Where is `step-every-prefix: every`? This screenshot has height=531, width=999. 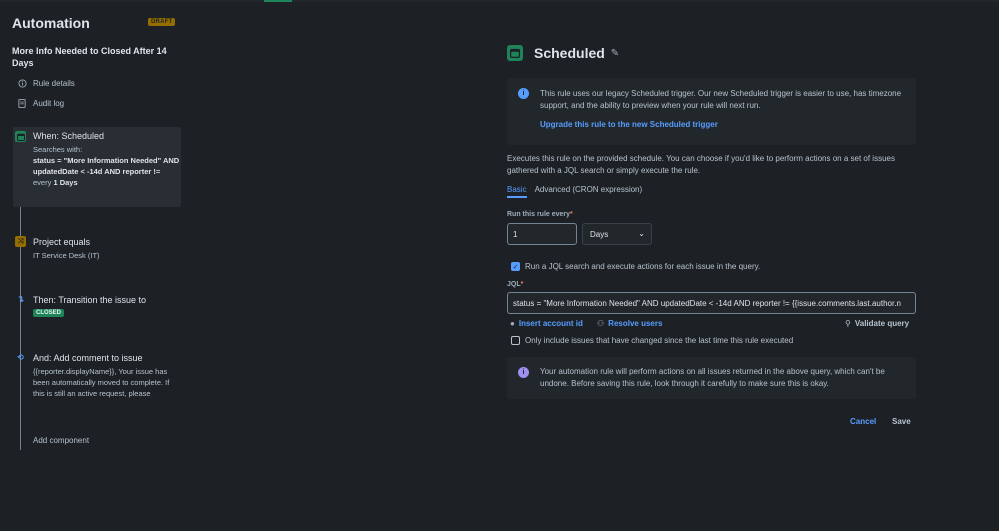 step-every-prefix: every is located at coordinates (42, 182).